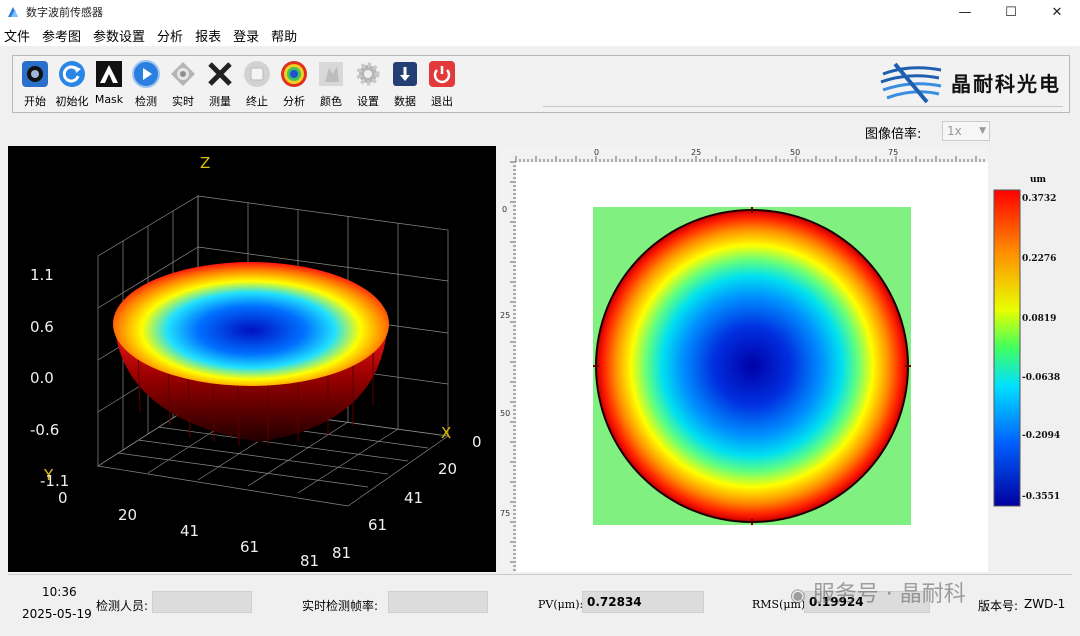  What do you see at coordinates (220, 74) in the screenshot?
I see `cross-icon` at bounding box center [220, 74].